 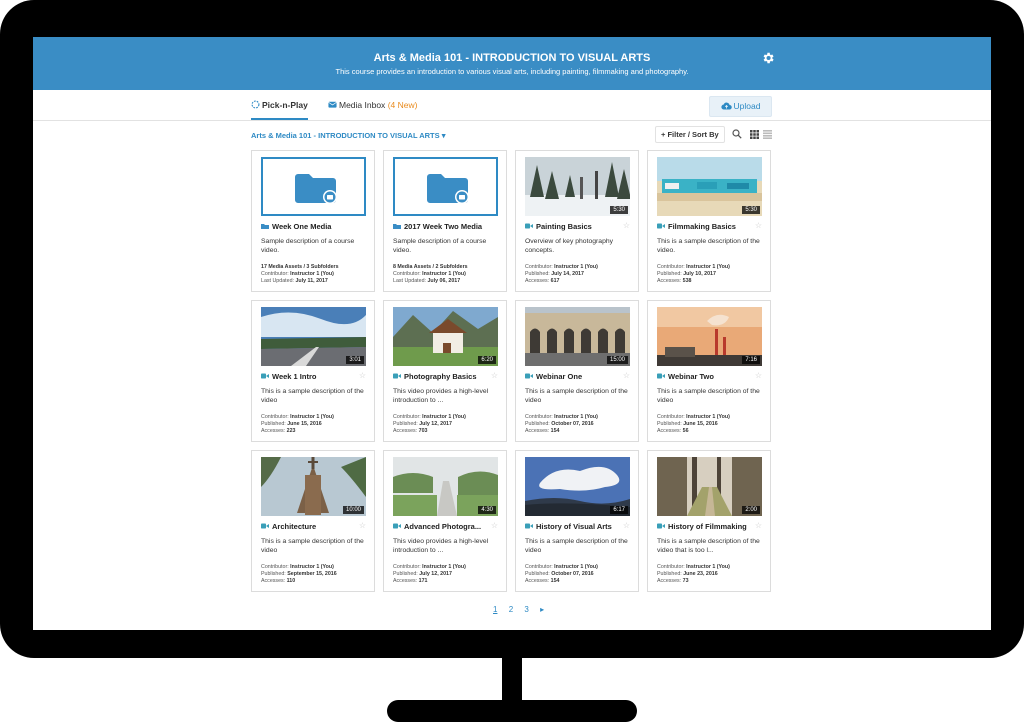 I want to click on video-thumbnail: 4:30, so click(x=445, y=486).